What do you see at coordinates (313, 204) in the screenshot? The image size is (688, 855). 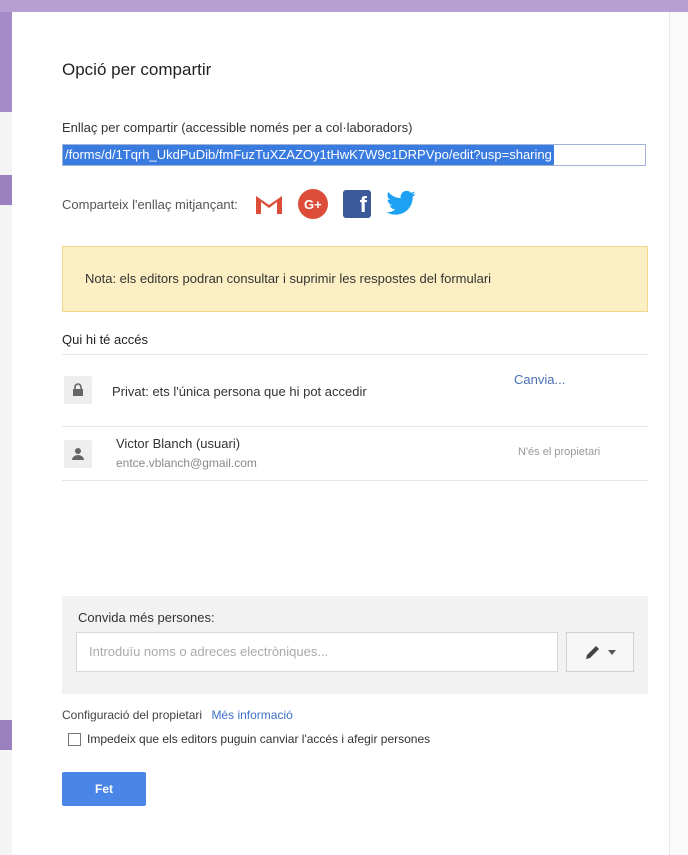 I see `google-plus-icon: G+` at bounding box center [313, 204].